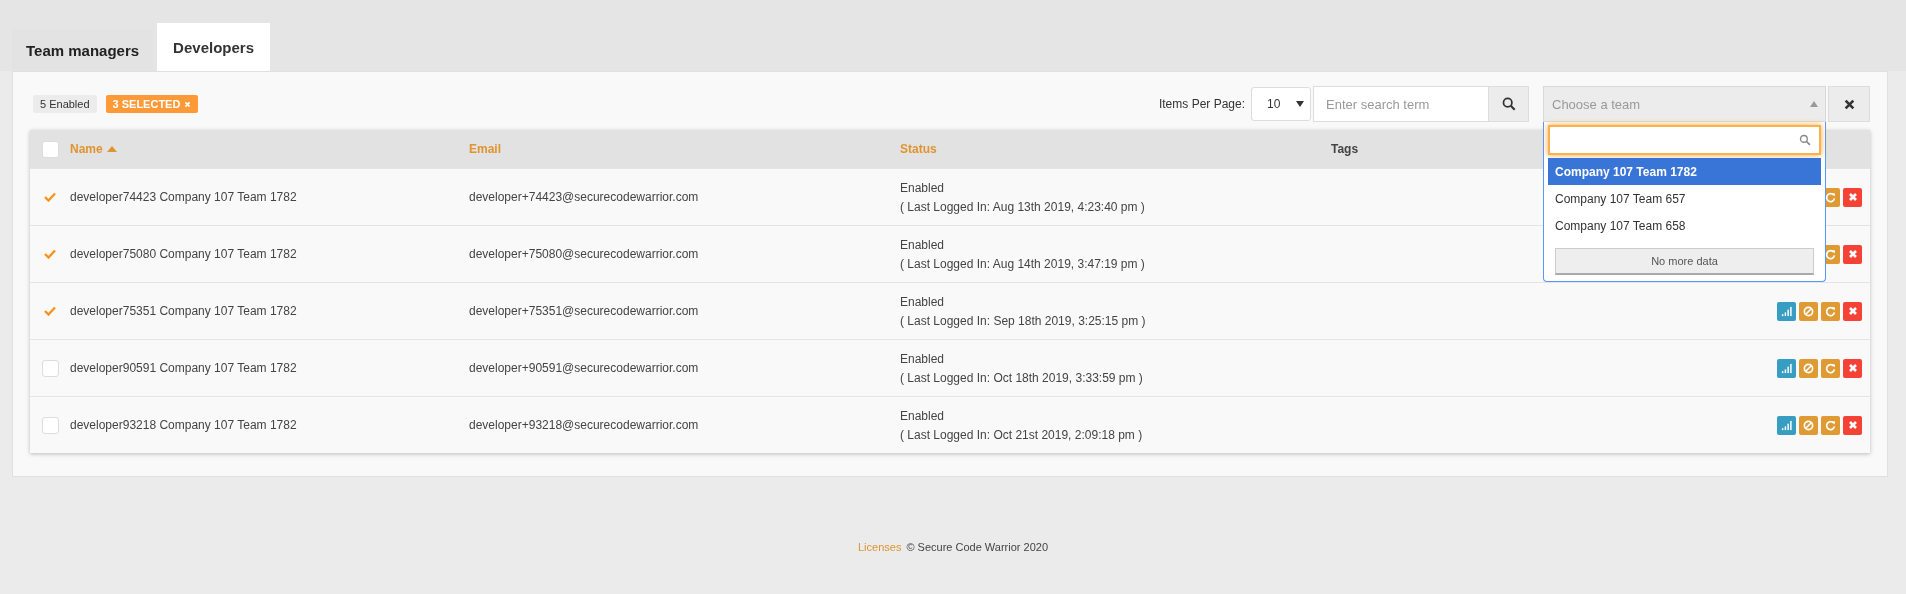  What do you see at coordinates (584, 254) in the screenshot?
I see `email-cell-text: developer+75080@securecodewarrior.com` at bounding box center [584, 254].